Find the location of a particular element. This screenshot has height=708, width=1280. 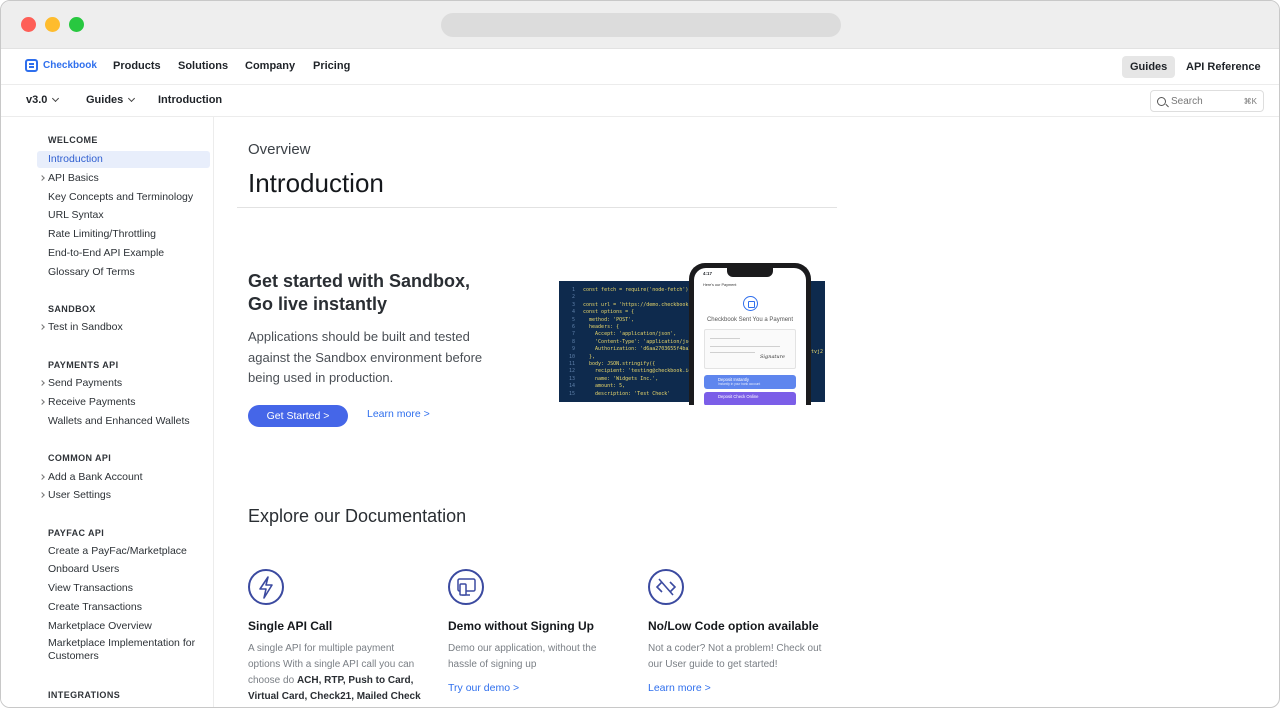

sidebar-item-rate-limiting: Rate Limiting/Throttling is located at coordinates (123, 234).